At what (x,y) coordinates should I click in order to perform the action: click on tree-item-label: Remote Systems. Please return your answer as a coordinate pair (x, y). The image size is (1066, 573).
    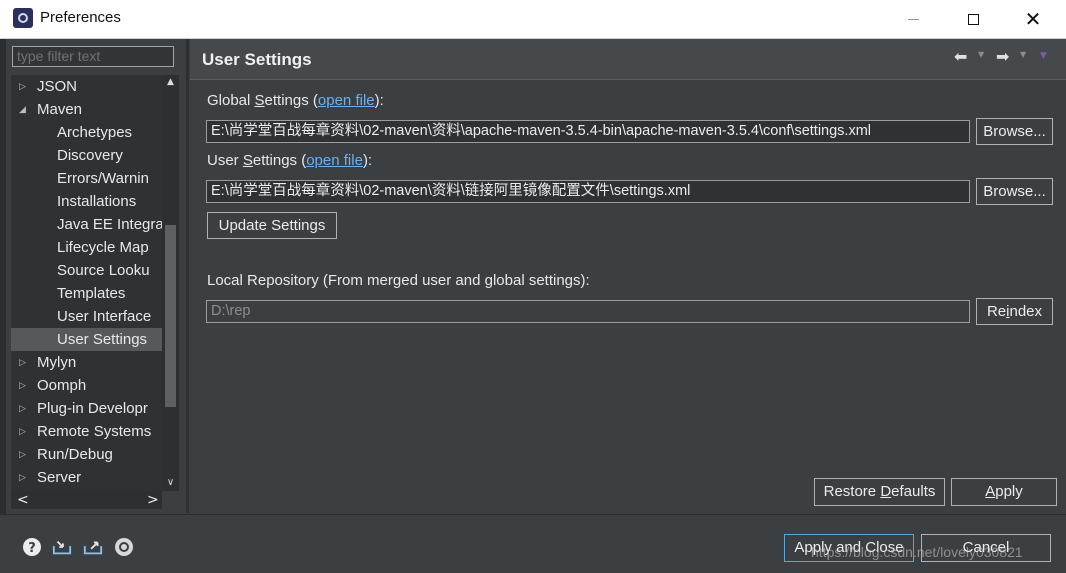
    Looking at the image, I should click on (94, 431).